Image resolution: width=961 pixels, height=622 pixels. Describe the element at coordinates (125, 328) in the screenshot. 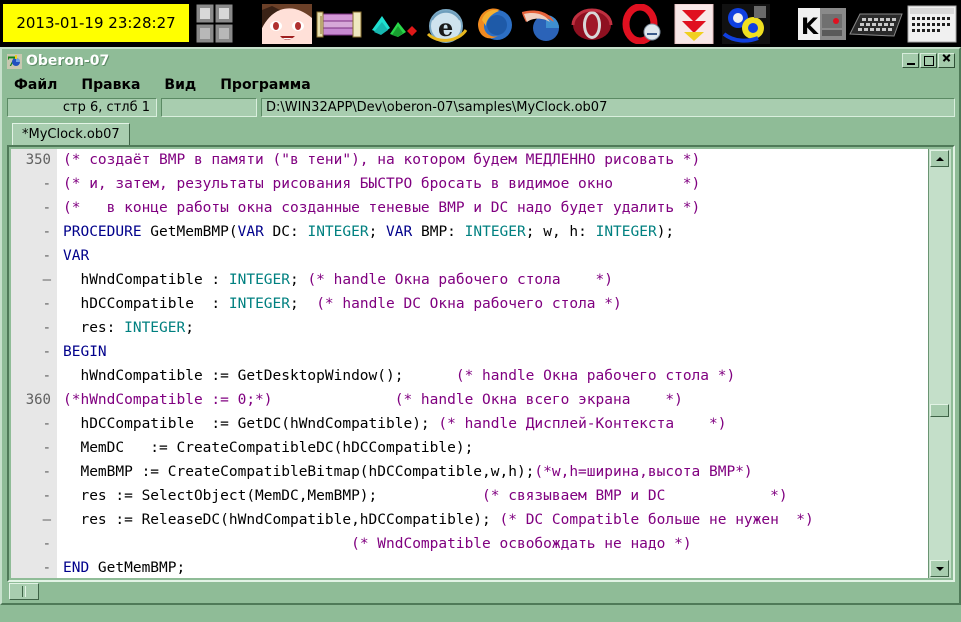

I see `code-text: res: INTEGER;` at that location.